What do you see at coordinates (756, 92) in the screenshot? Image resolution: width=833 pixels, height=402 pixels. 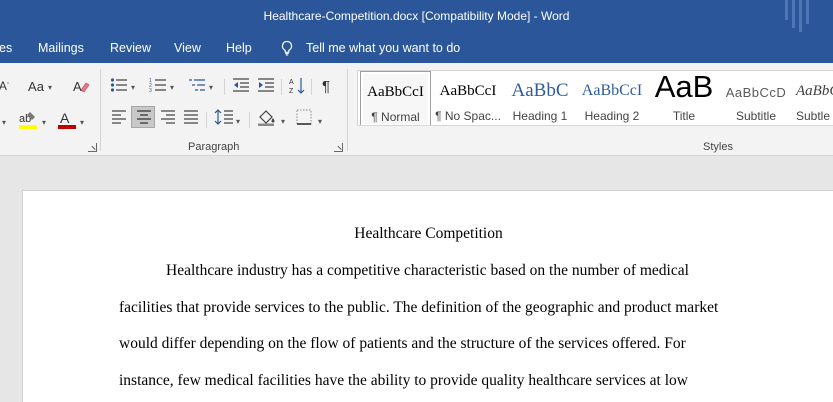 I see `style-preview: AaBbCcD` at bounding box center [756, 92].